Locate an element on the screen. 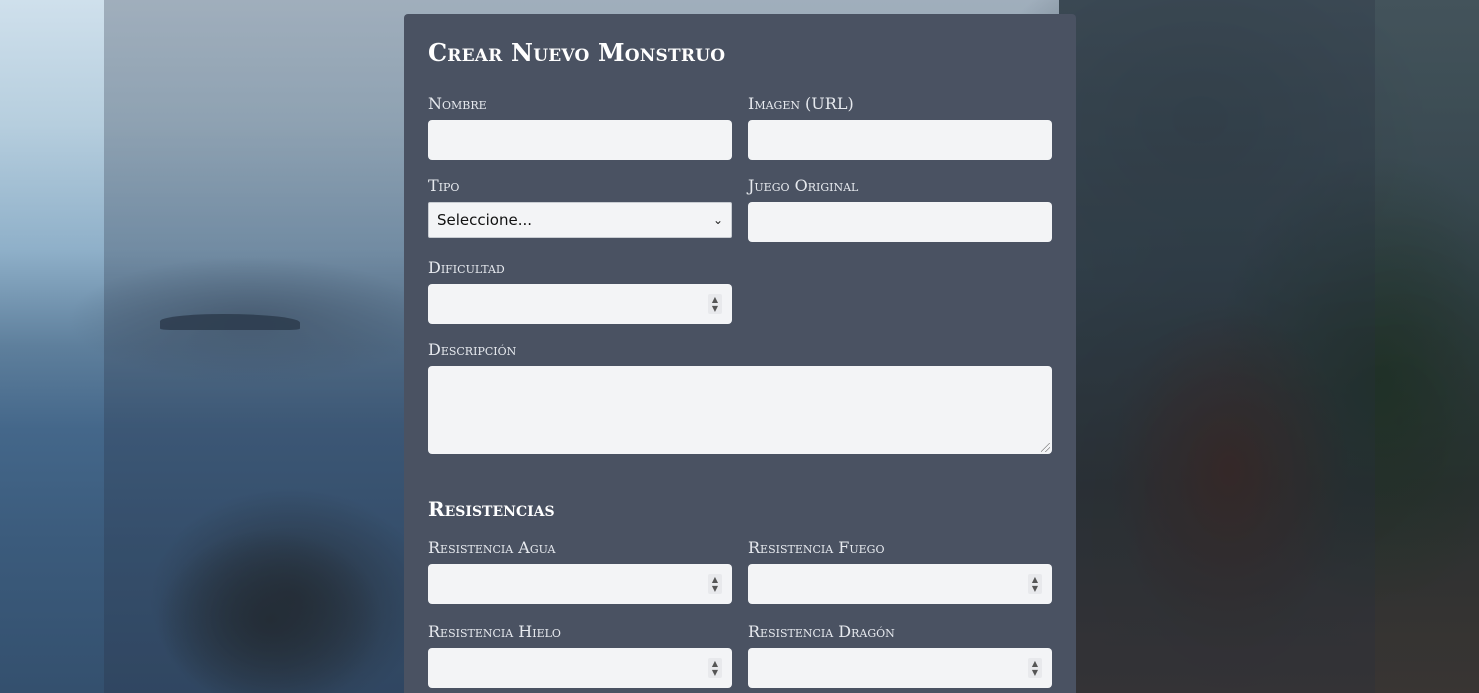  dragon-group: Resistencia Dragón ▲ ▼ is located at coordinates (900, 655).